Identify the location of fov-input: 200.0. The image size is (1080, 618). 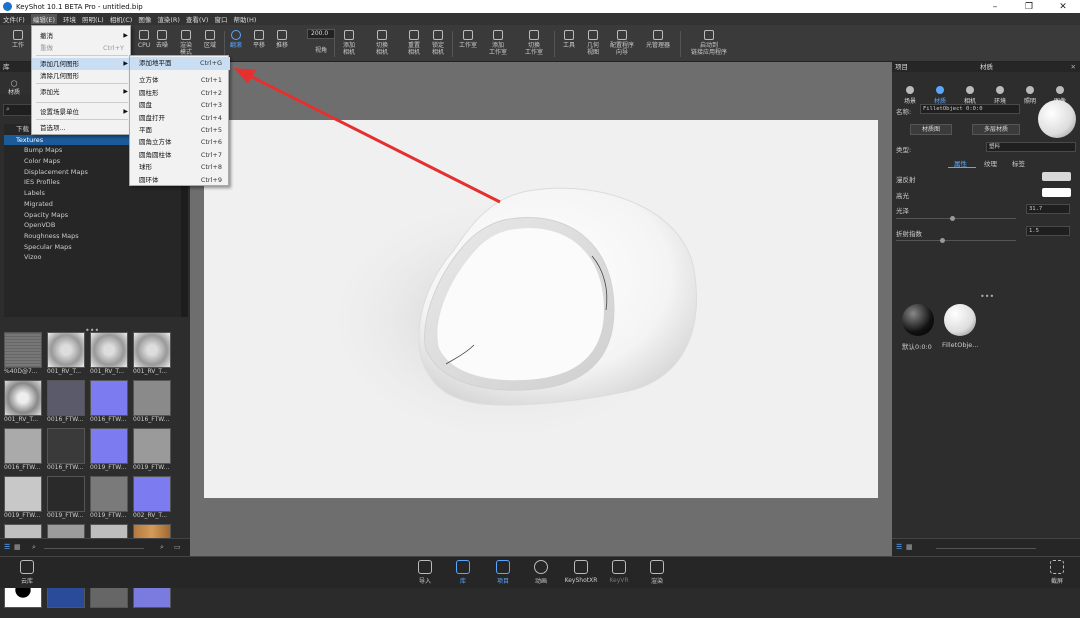
(321, 34).